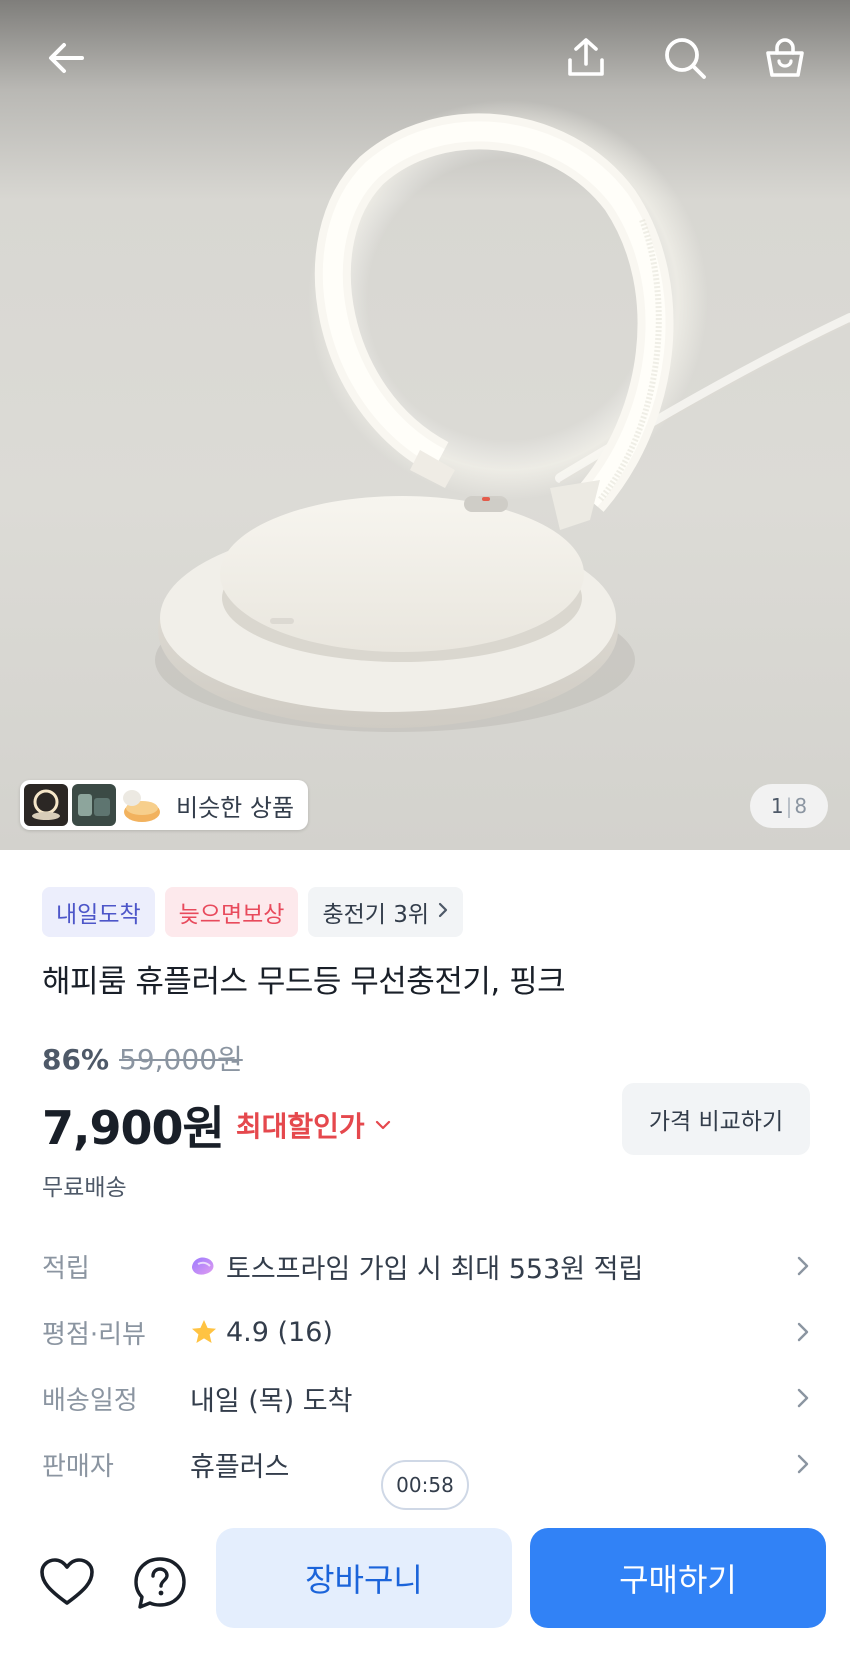 The height and width of the screenshot is (1667, 850). I want to click on badge-late-compensation: 늦으면보상, so click(231, 912).